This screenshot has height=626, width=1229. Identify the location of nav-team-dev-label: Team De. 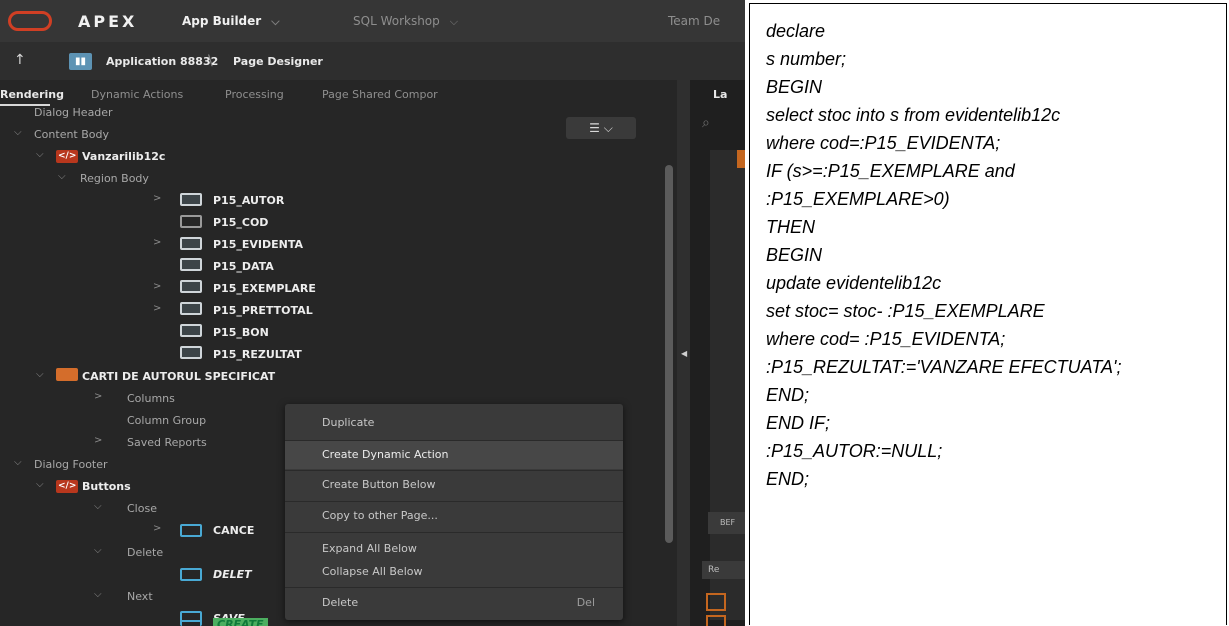
(694, 21).